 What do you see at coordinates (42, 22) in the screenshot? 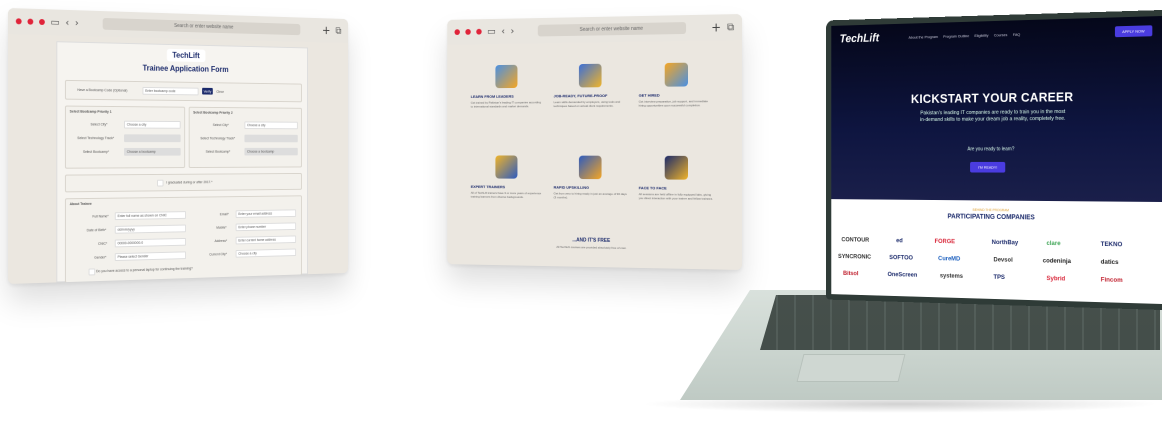
I see `maximize-dot` at bounding box center [42, 22].